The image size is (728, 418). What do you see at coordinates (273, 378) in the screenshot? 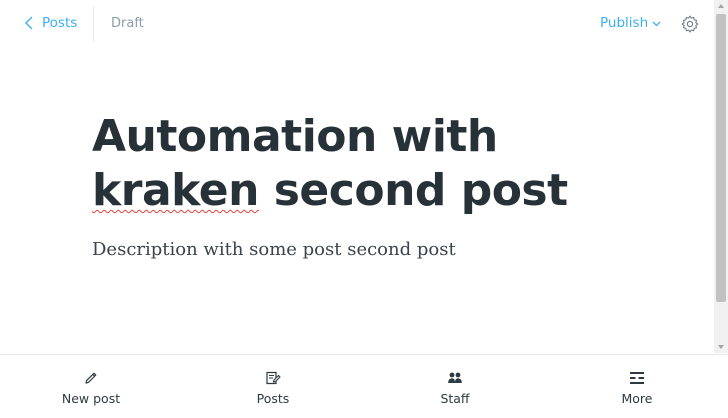
I see `posts-icon` at bounding box center [273, 378].